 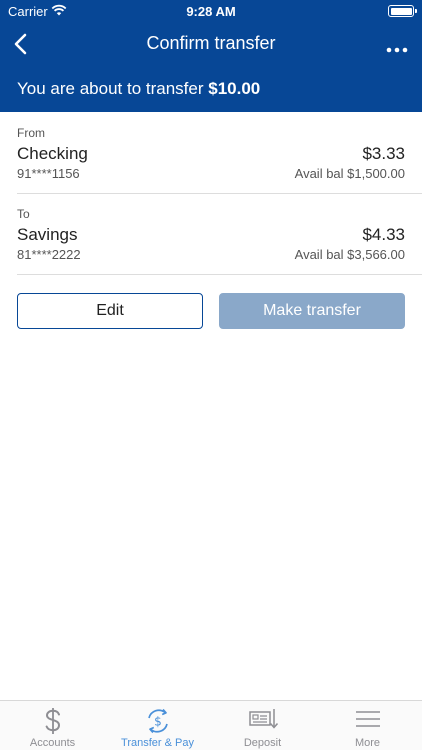 I want to click on make-transfer-button: Make transfer, so click(x=312, y=311).